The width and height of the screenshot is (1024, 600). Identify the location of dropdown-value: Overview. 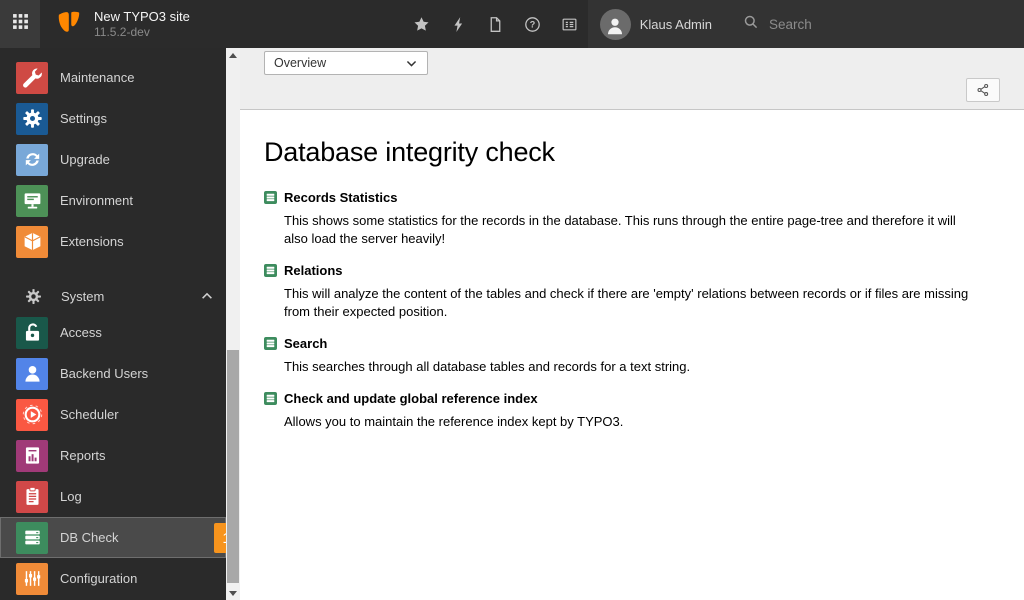
(300, 63).